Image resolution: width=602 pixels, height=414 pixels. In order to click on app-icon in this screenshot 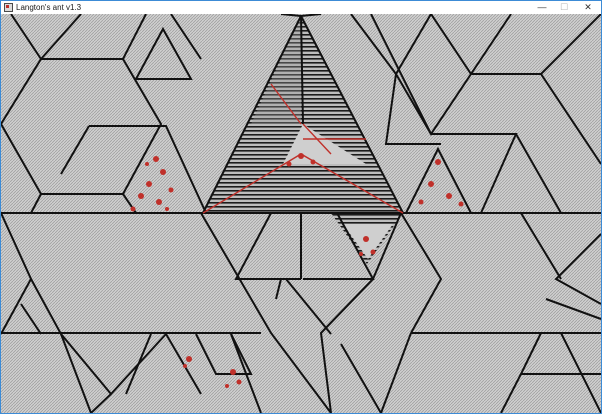, I will do `click(8, 7)`.